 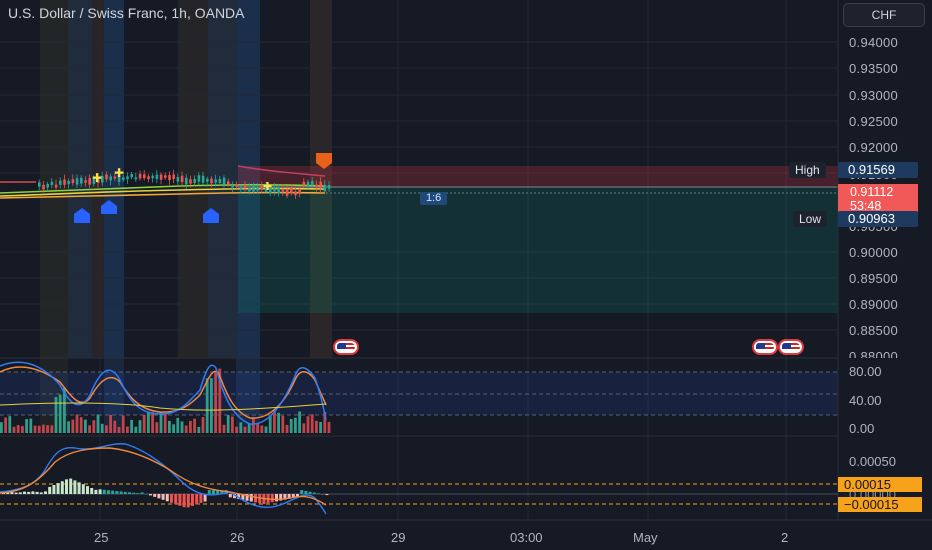 What do you see at coordinates (126, 13) in the screenshot?
I see `chart-title: U.S. Dollar / Swiss Franc, 1h, OANDA` at bounding box center [126, 13].